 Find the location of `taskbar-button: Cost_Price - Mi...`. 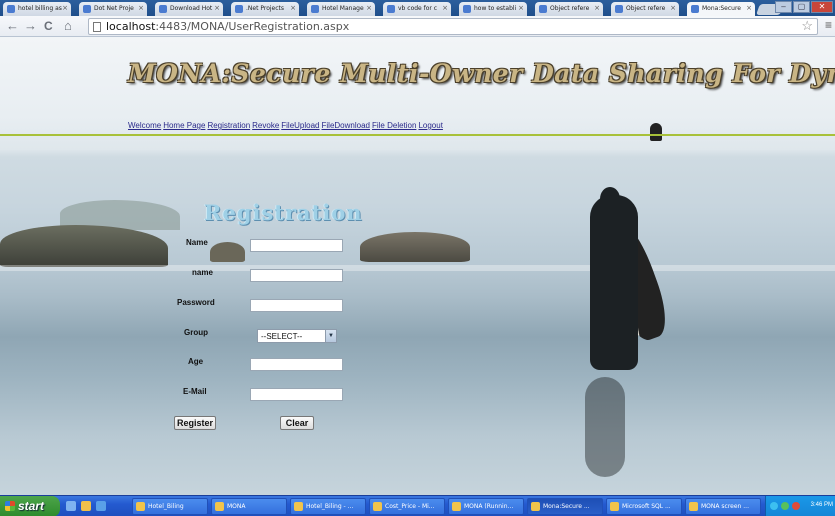

taskbar-button: Cost_Price - Mi... is located at coordinates (407, 506).